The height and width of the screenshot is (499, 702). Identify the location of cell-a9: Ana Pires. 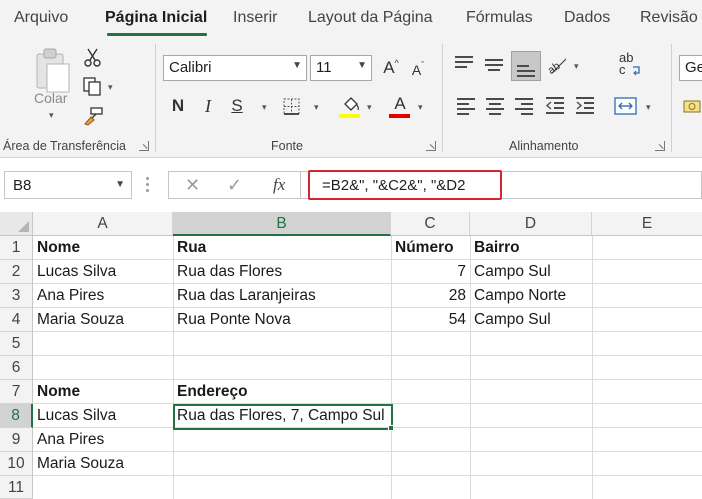
(103, 440).